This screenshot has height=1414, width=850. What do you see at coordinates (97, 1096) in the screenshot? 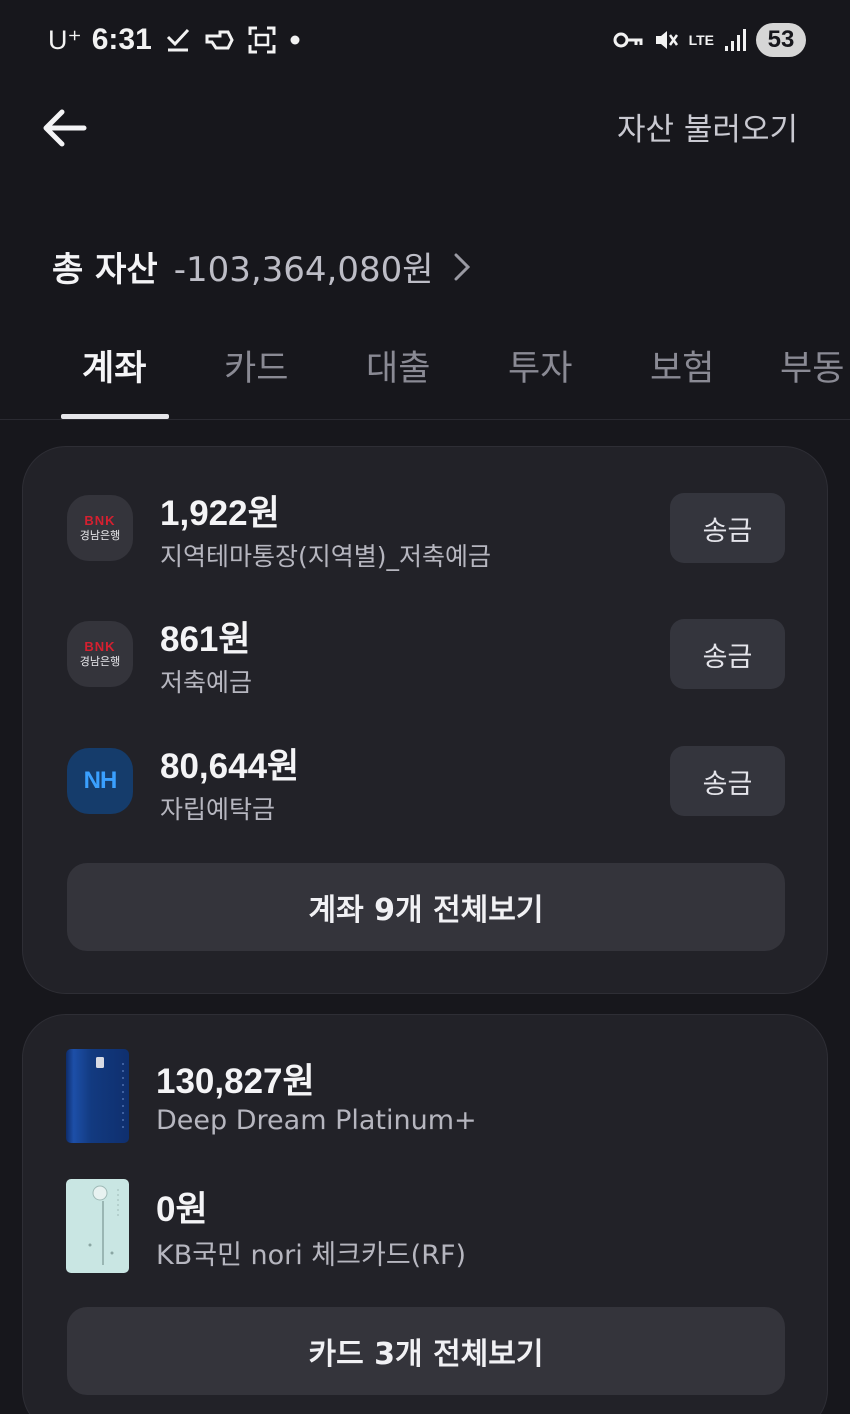
I see `credit-card-image` at bounding box center [97, 1096].